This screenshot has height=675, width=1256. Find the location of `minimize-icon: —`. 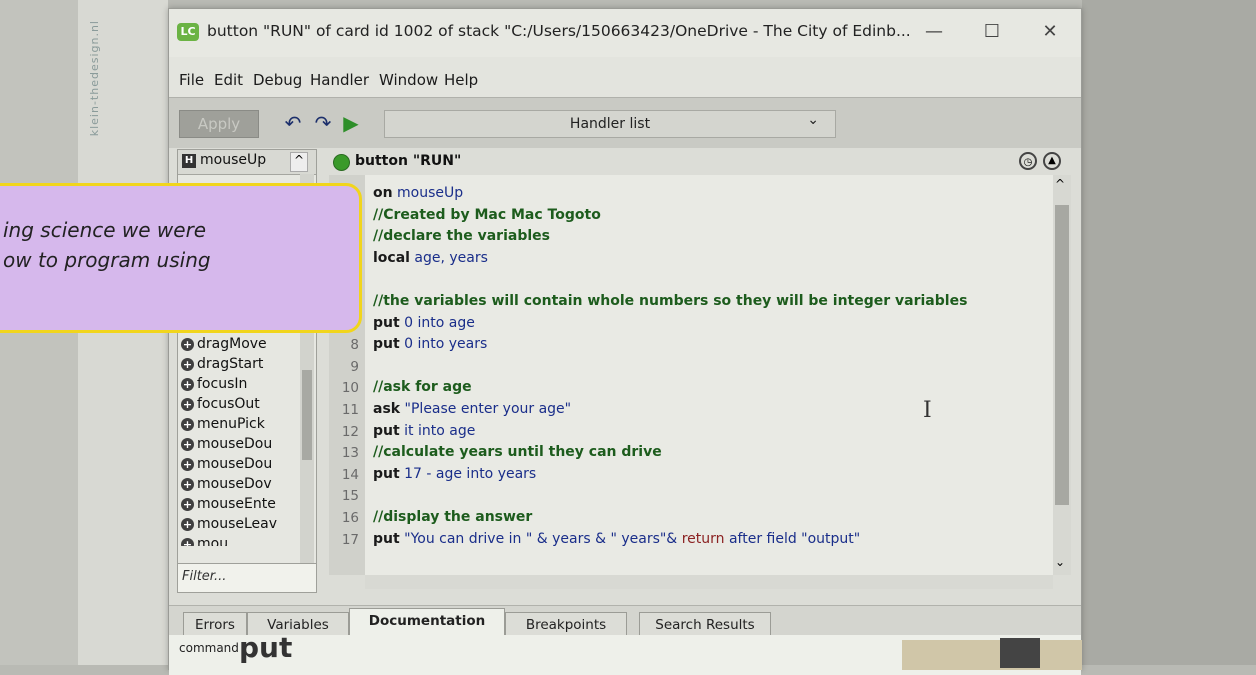

minimize-icon: — is located at coordinates (934, 32).